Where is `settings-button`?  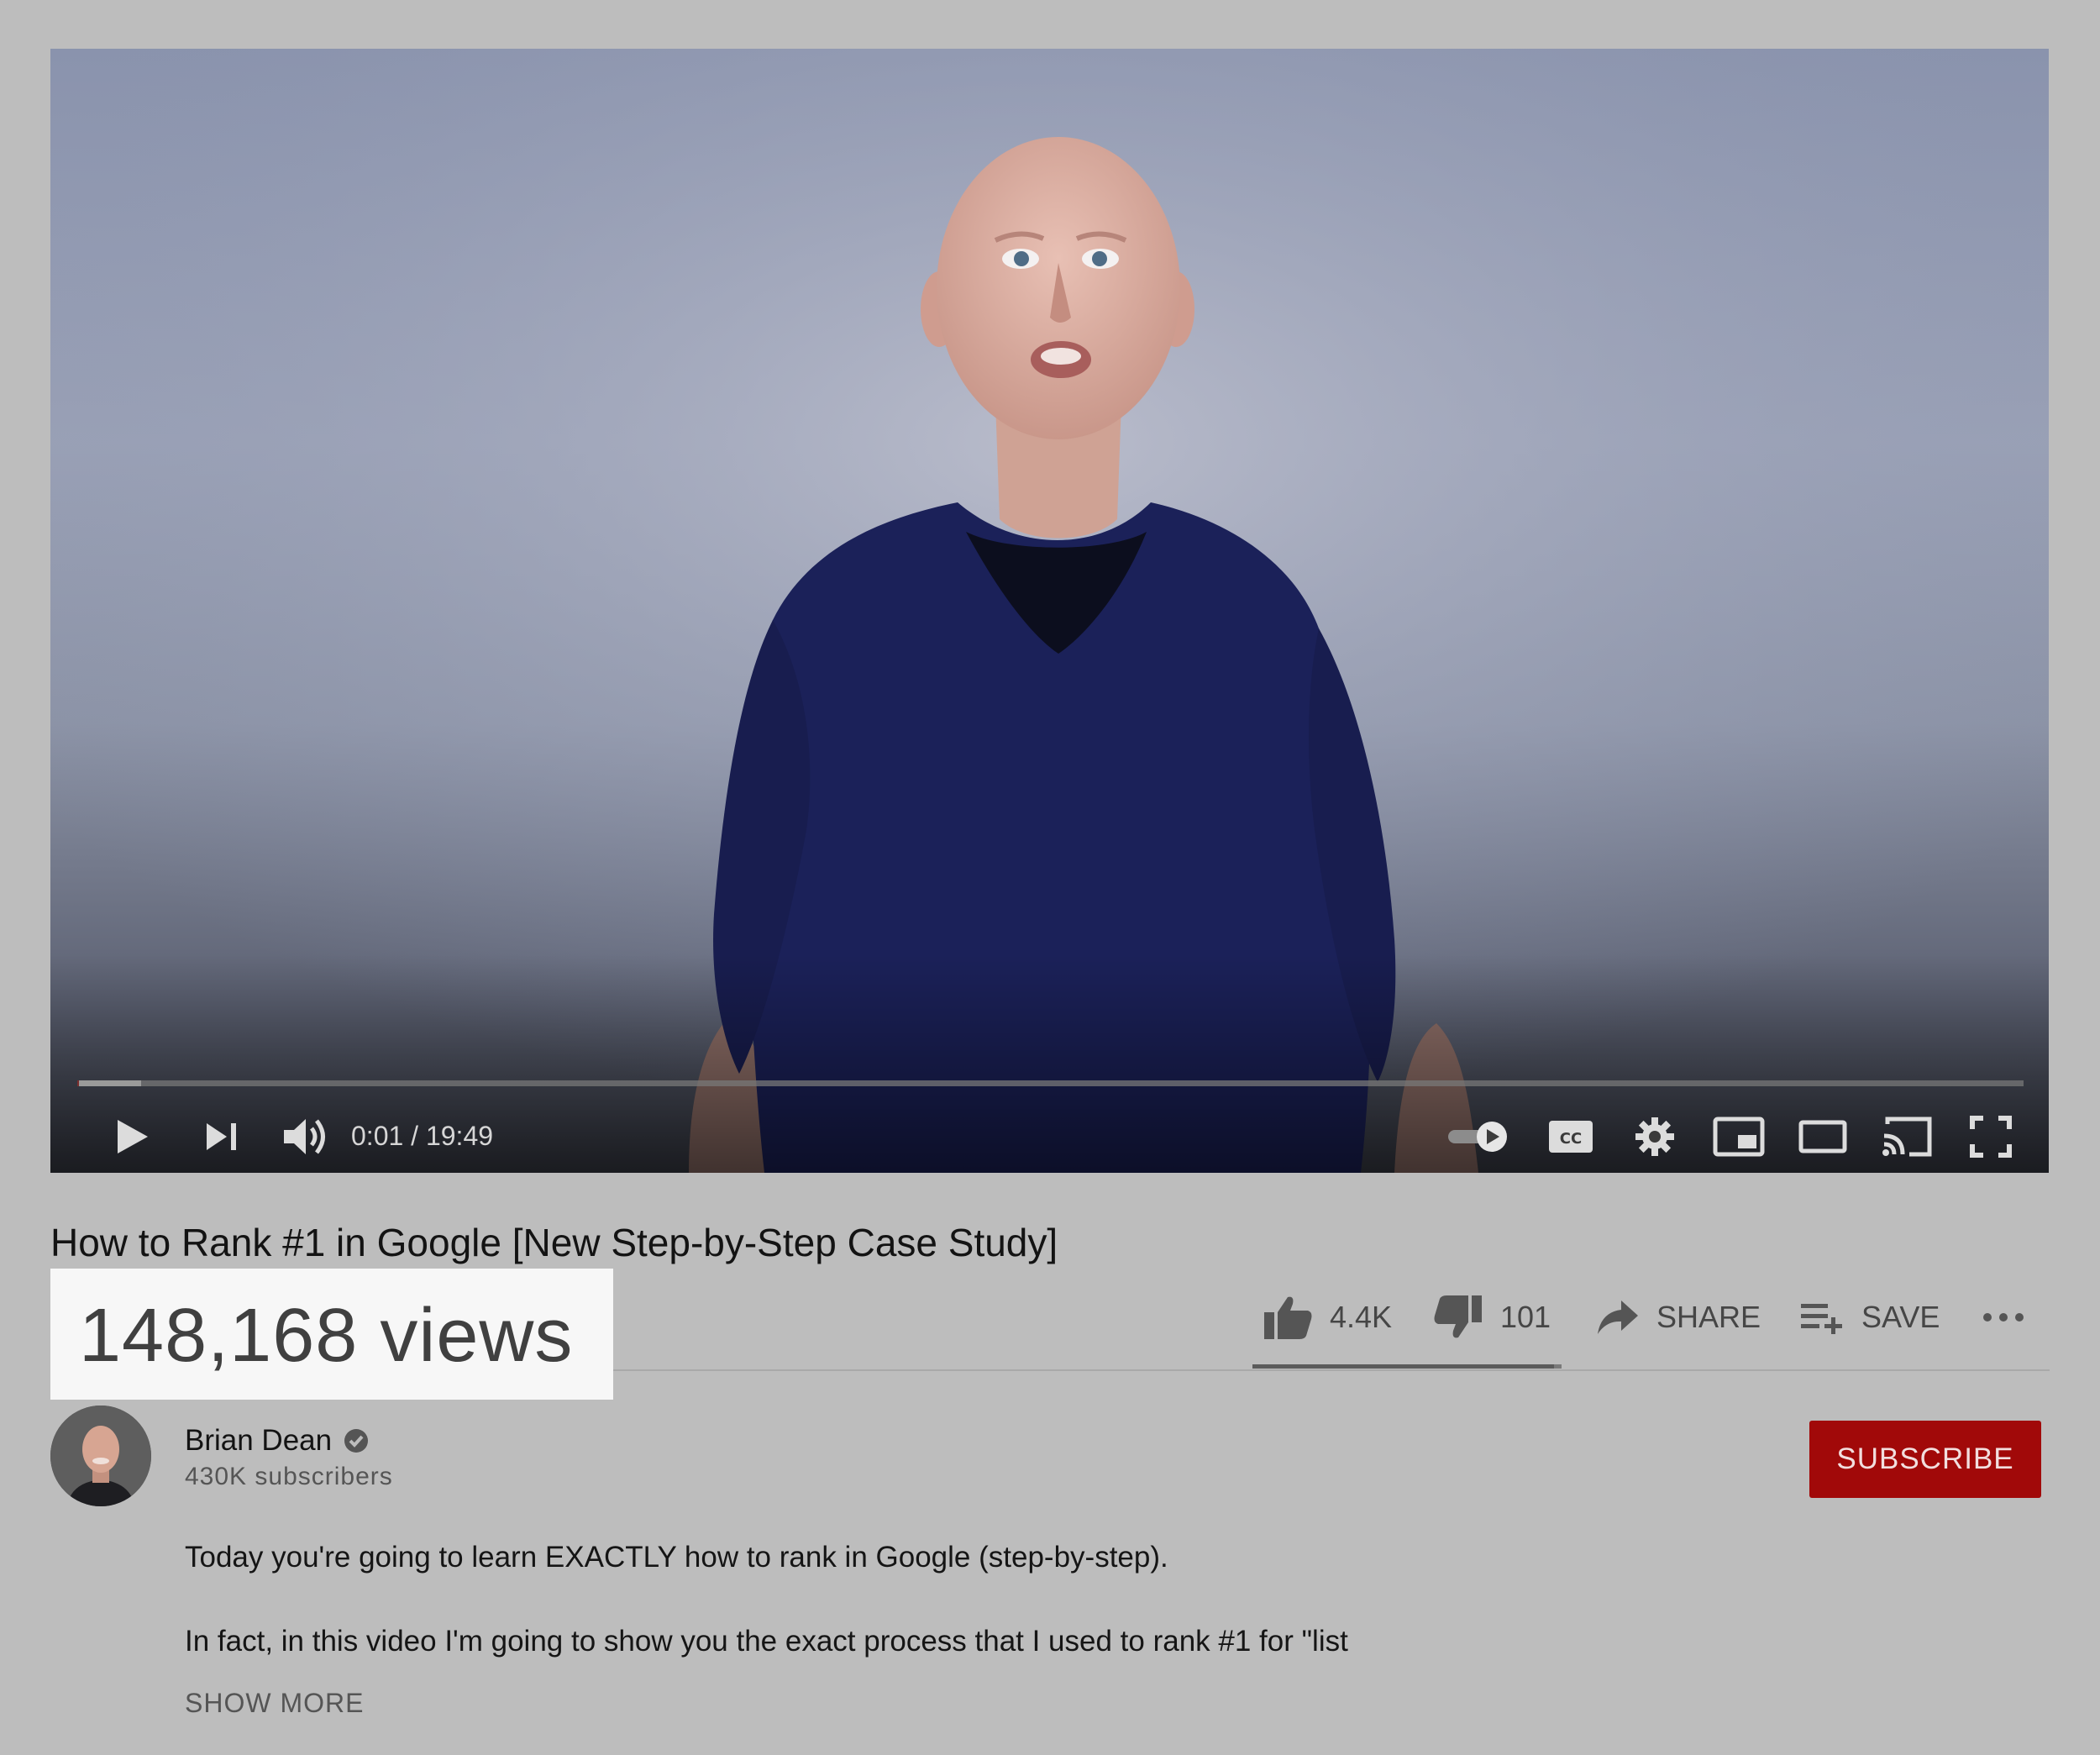 settings-button is located at coordinates (1655, 1136).